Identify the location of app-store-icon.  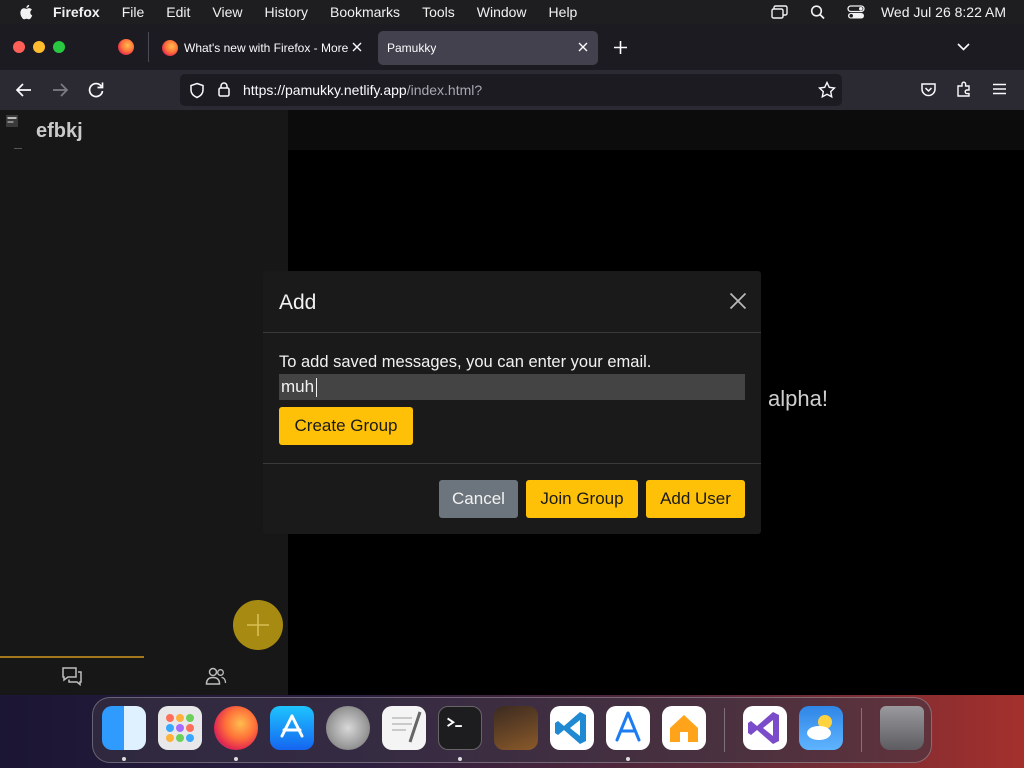
(292, 728).